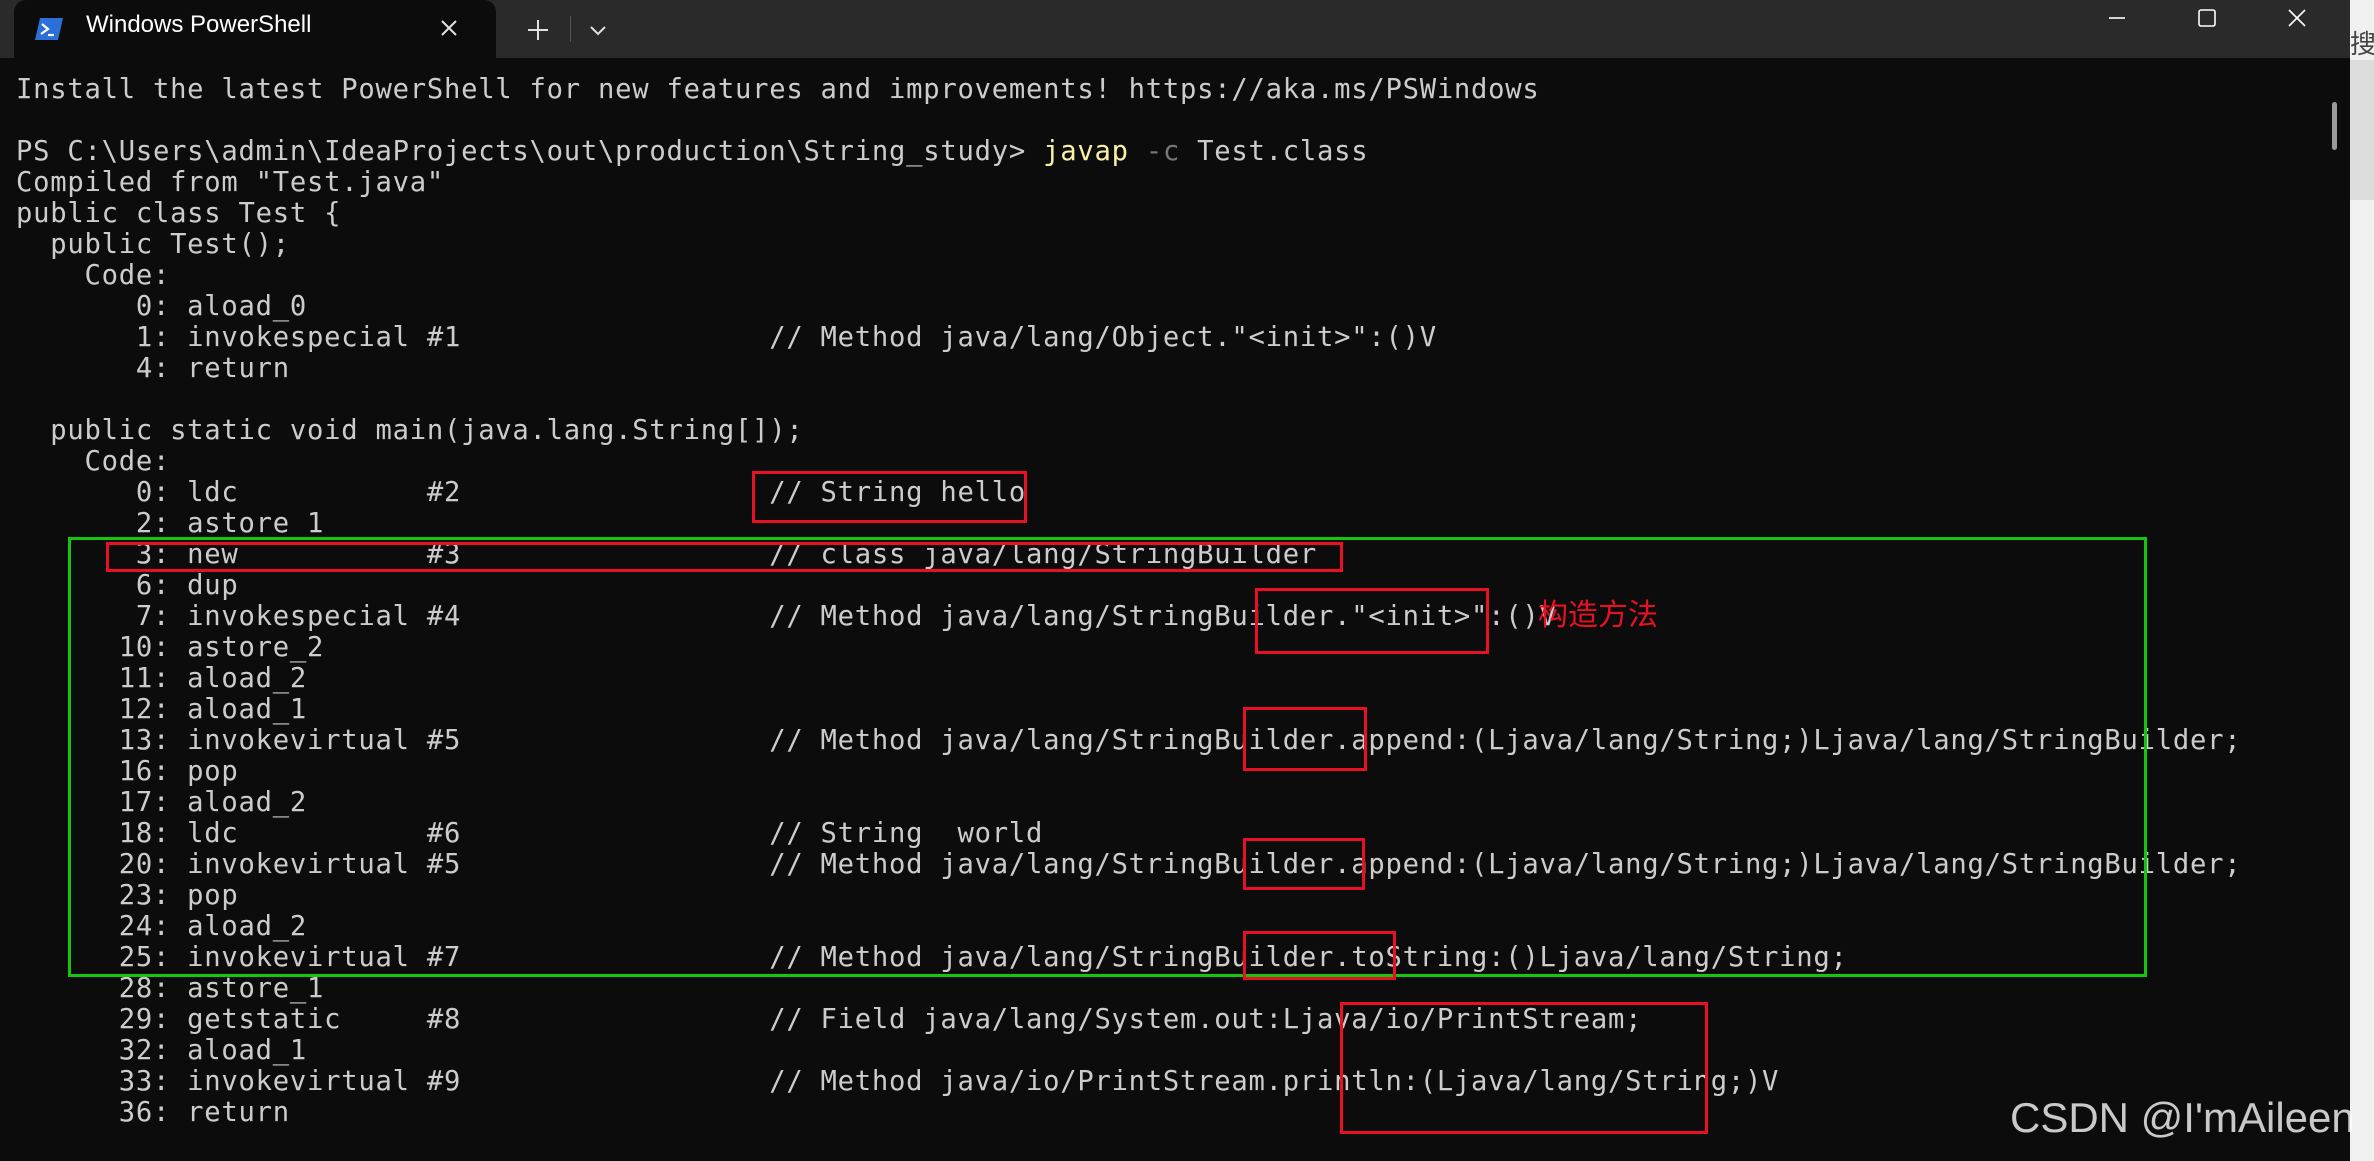 Image resolution: width=2374 pixels, height=1161 pixels. What do you see at coordinates (162, 306) in the screenshot?
I see `output-line: 0: aload_0` at bounding box center [162, 306].